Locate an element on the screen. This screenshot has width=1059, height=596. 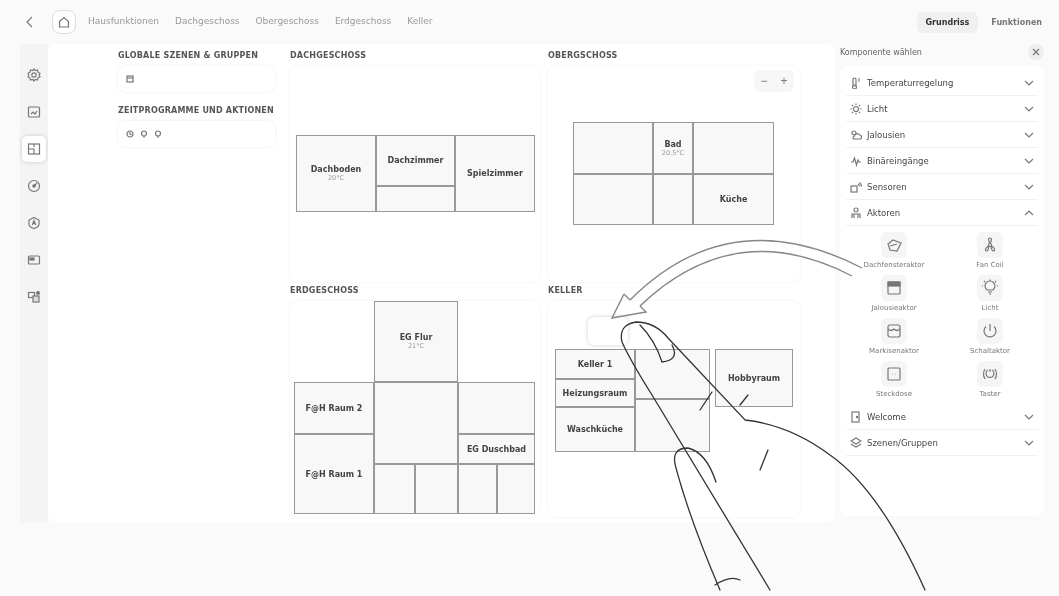
category-label: Szenen/Gruppen is located at coordinates (903, 442).